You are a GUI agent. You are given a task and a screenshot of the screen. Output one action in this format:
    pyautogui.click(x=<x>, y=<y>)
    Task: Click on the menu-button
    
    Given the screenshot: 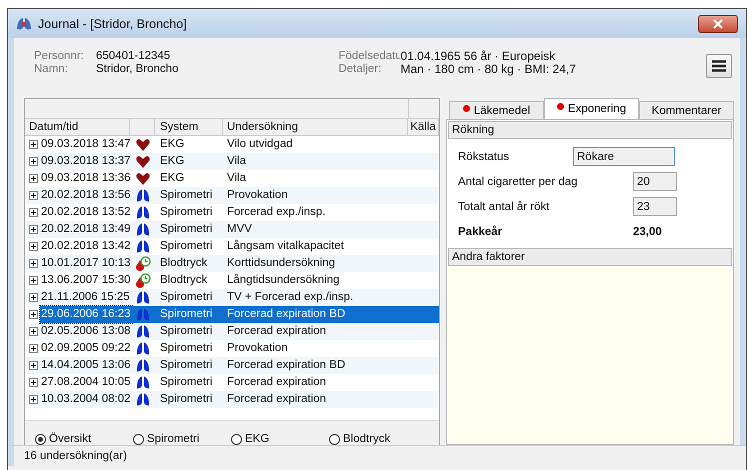 What is the action you would take?
    pyautogui.click(x=719, y=66)
    